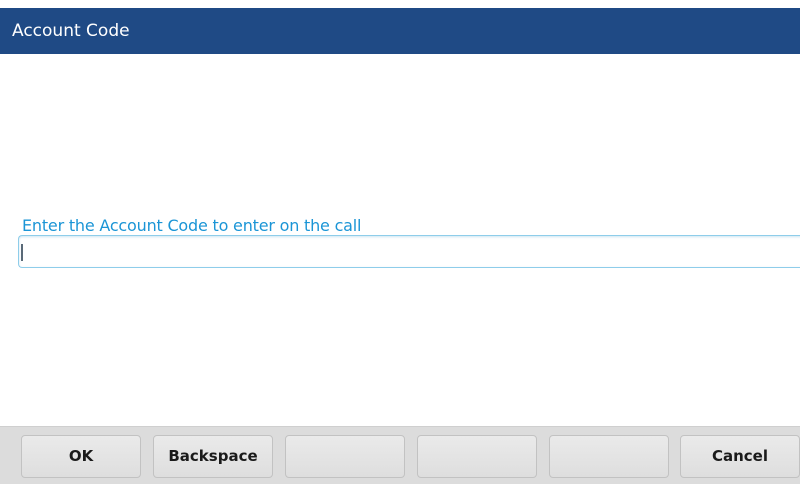 The height and width of the screenshot is (484, 800). Describe the element at coordinates (71, 31) in the screenshot. I see `page-title: Account Code` at that location.